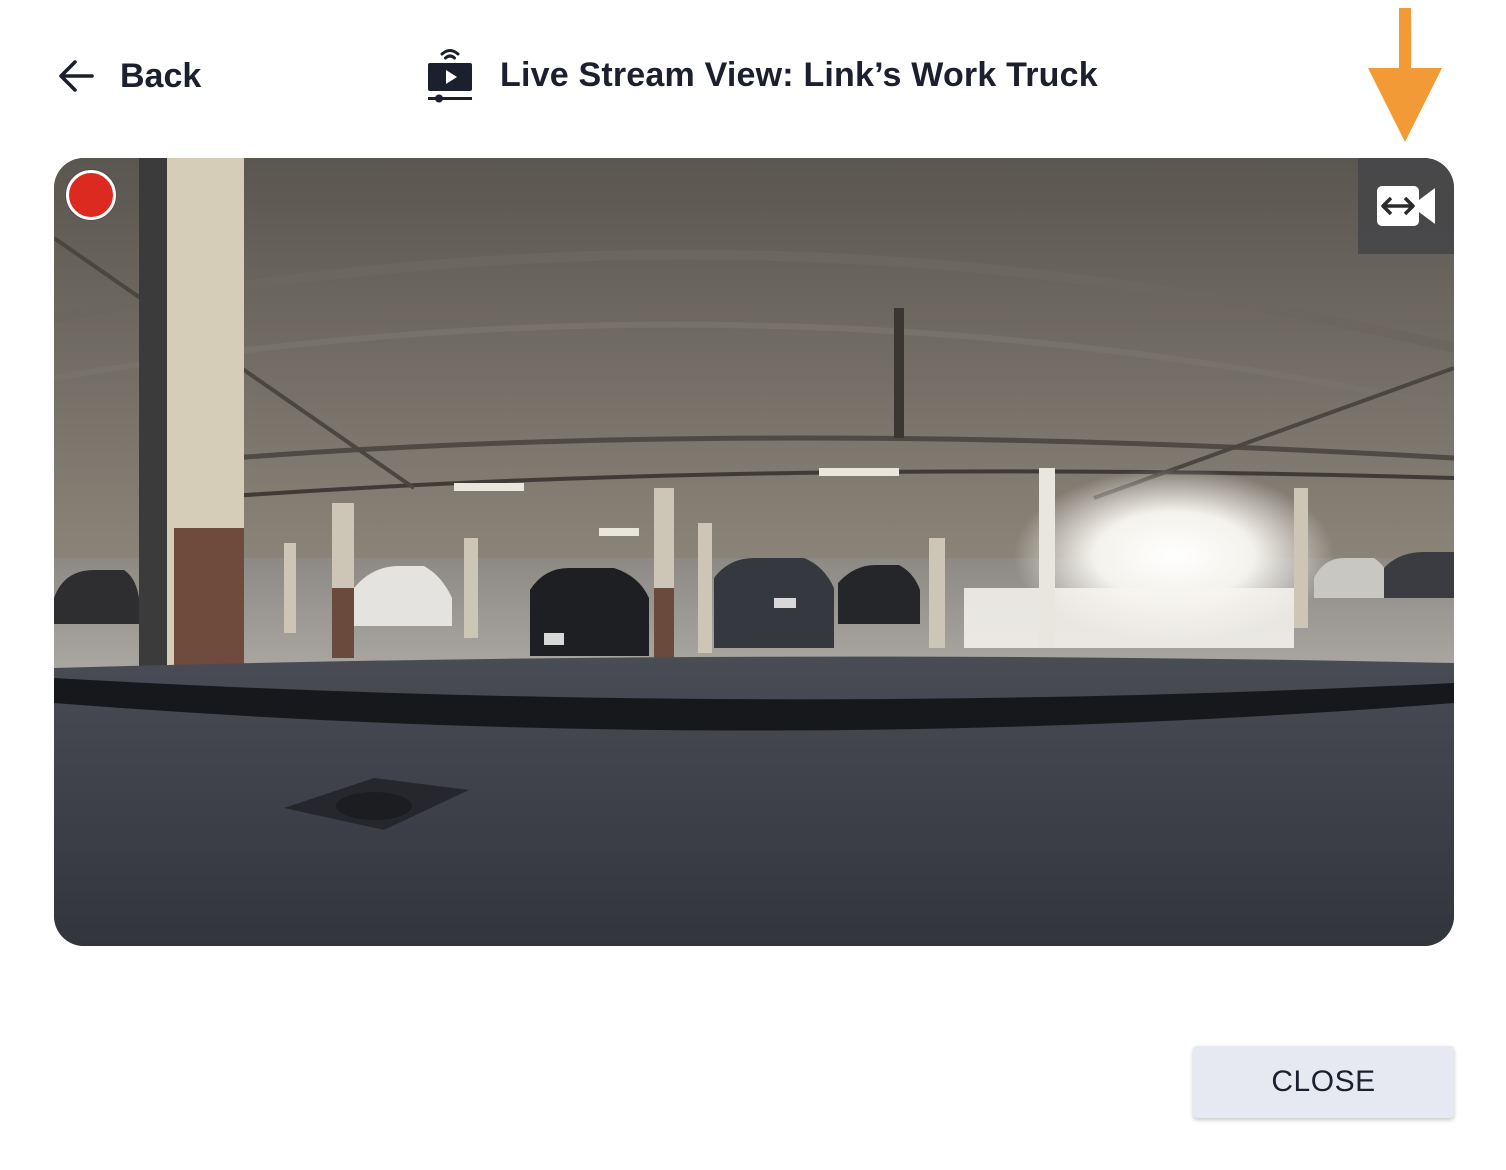  What do you see at coordinates (91, 195) in the screenshot?
I see `record-icon` at bounding box center [91, 195].